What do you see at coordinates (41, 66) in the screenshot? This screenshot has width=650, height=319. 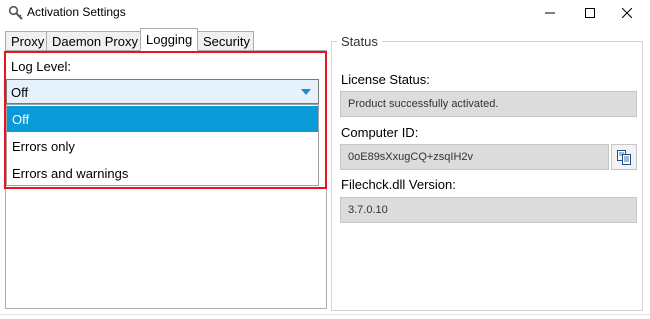 I see `log-level-label: Log Level:` at bounding box center [41, 66].